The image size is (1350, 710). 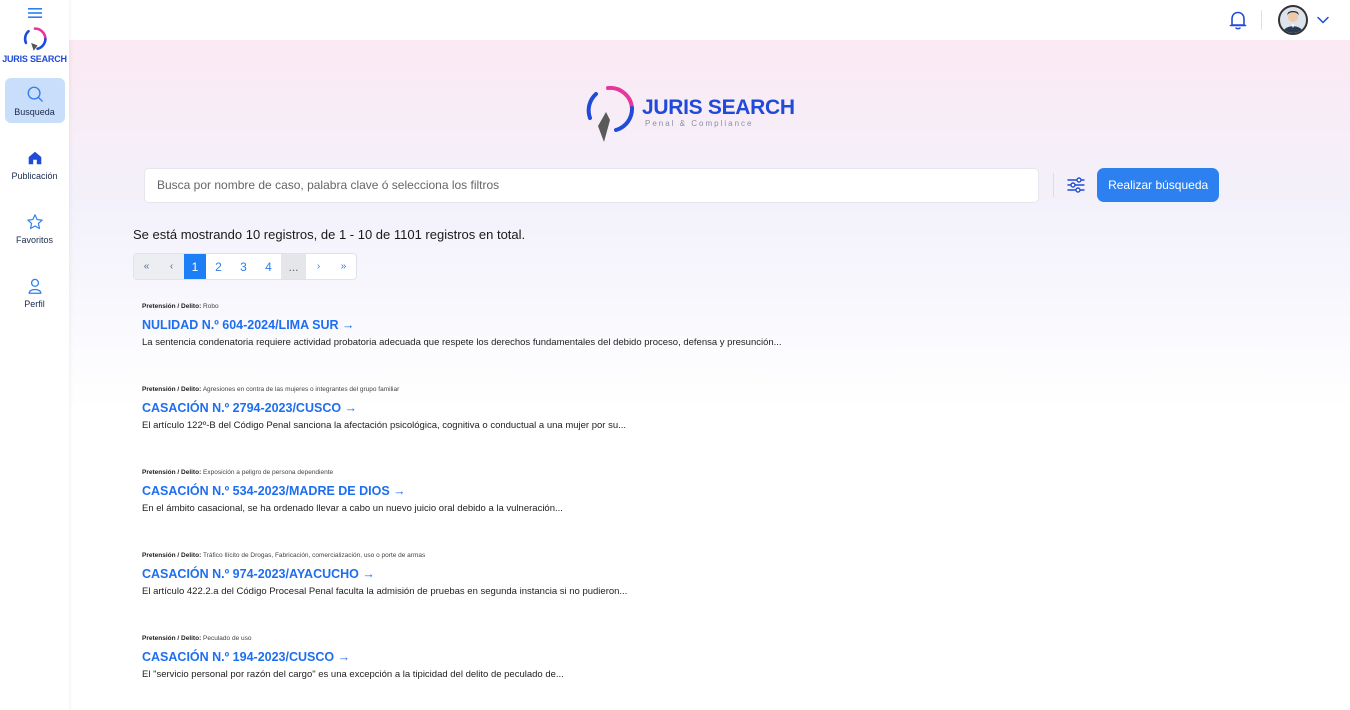 What do you see at coordinates (343, 266) in the screenshot?
I see `page-last-button: »` at bounding box center [343, 266].